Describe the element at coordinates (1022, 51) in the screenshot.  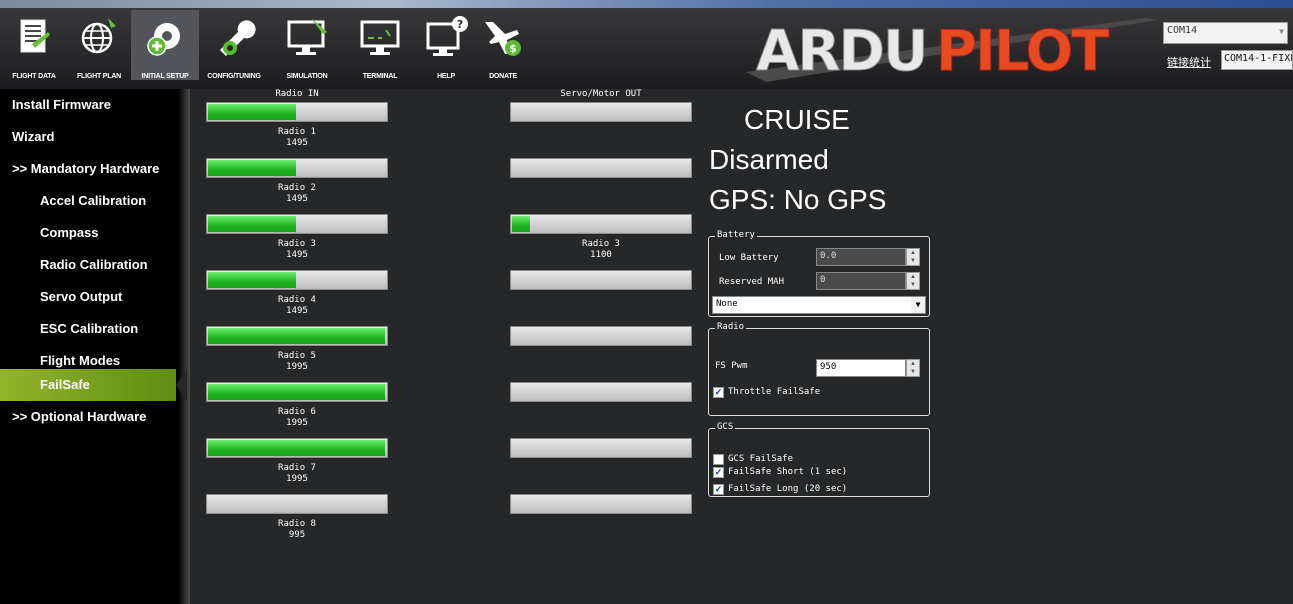
I see `svg-text: PILOT` at that location.